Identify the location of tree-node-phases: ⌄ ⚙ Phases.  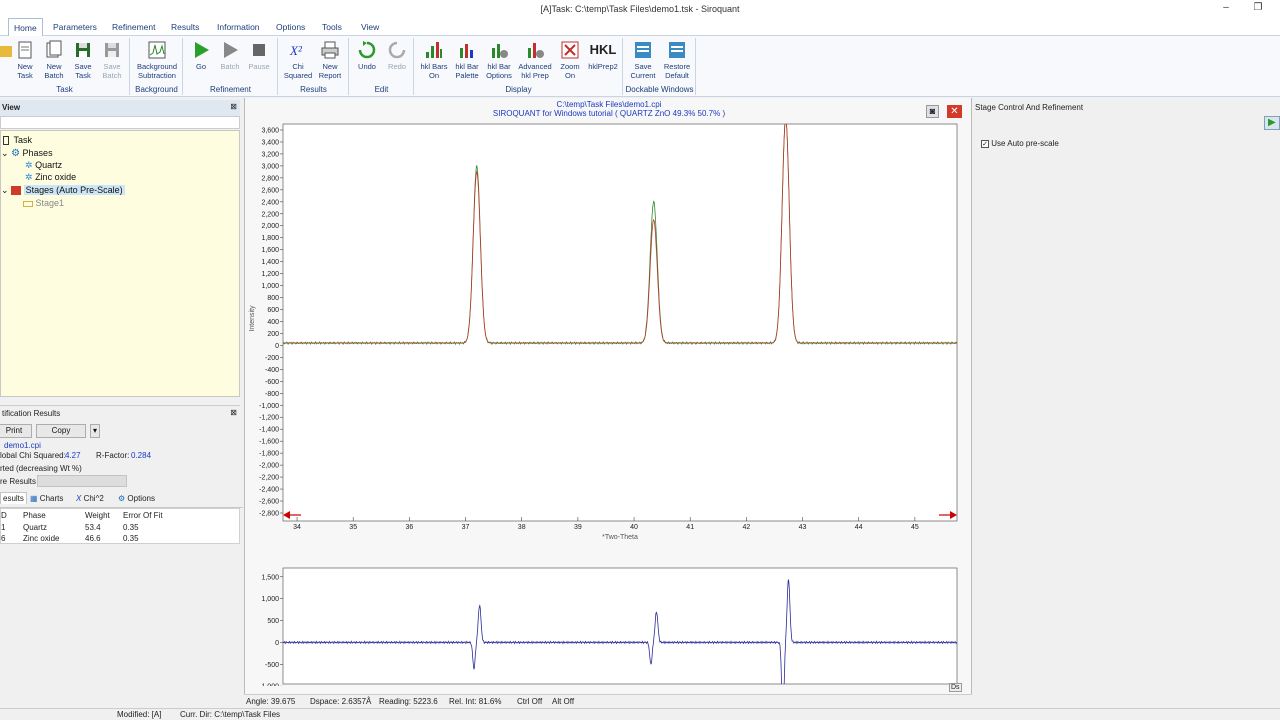
(27, 153).